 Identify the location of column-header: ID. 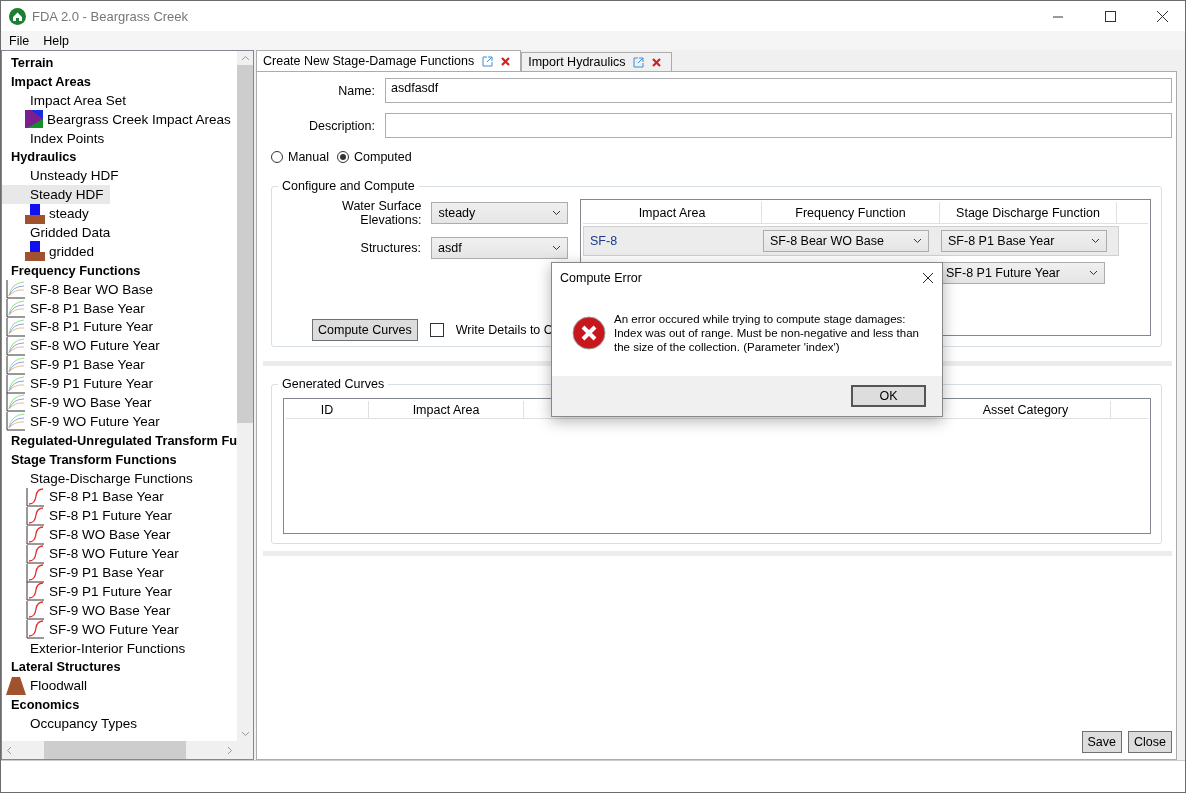
(327, 409).